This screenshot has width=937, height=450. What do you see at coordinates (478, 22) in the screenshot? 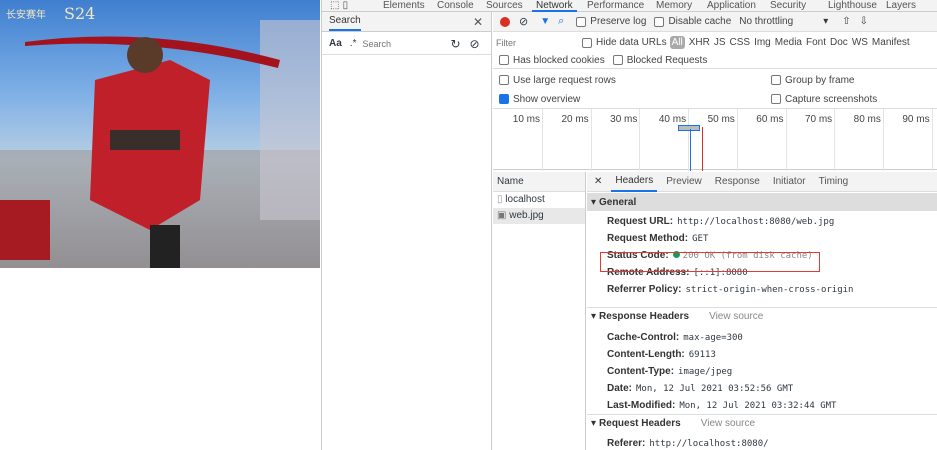
I see `close-icon: ✕` at bounding box center [478, 22].